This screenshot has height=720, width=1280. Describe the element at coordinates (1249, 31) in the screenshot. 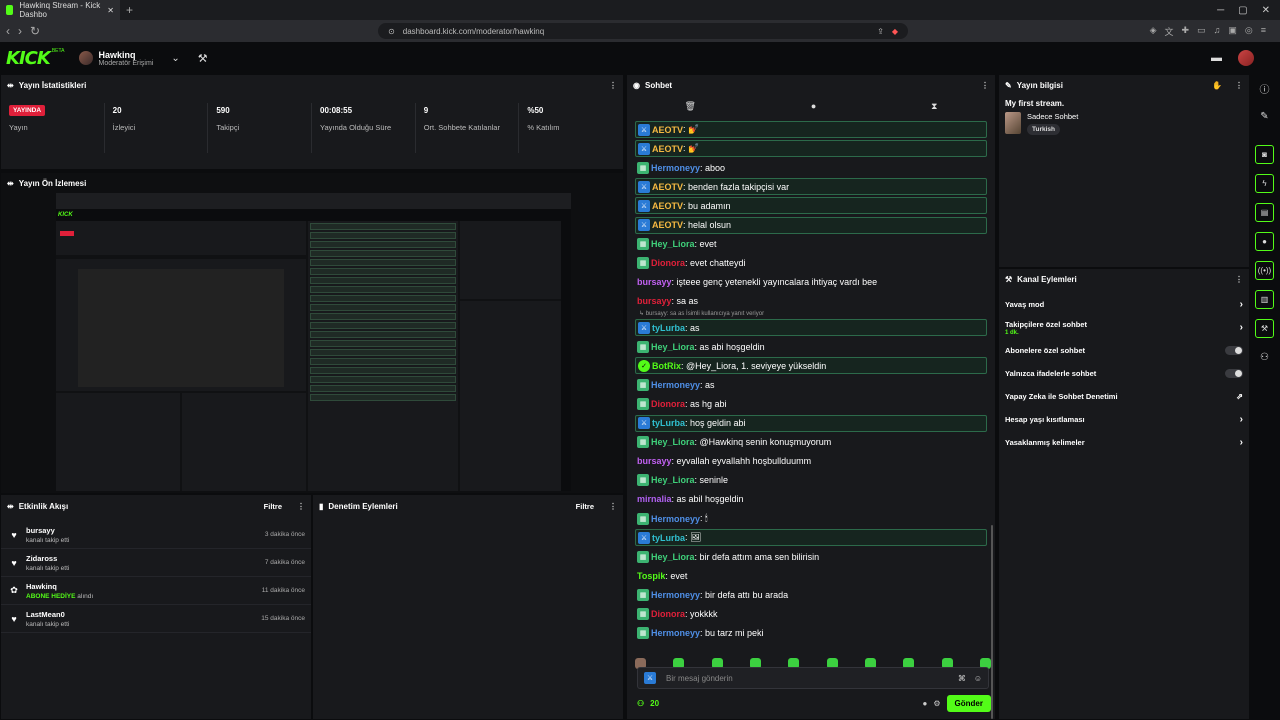

I see `vpn-icon: ◎` at that location.